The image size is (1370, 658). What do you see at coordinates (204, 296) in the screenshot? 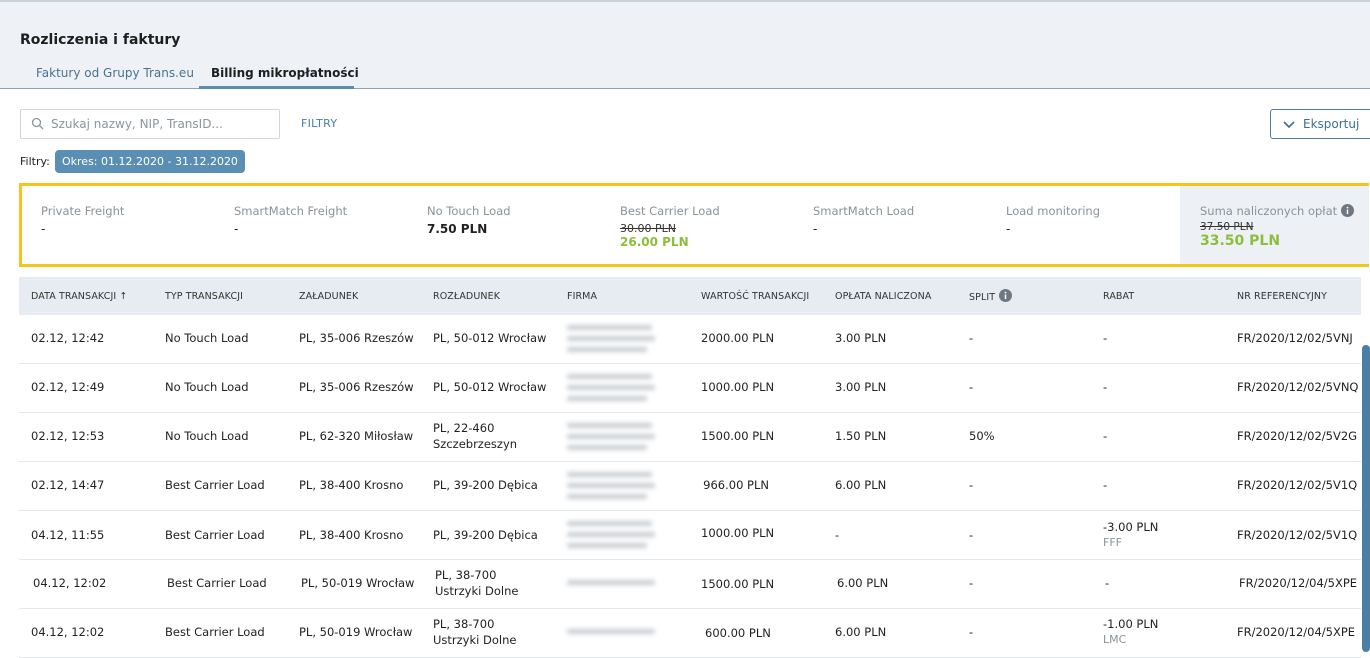
I see `column-header-type: TYP TRANSAKCJI` at bounding box center [204, 296].